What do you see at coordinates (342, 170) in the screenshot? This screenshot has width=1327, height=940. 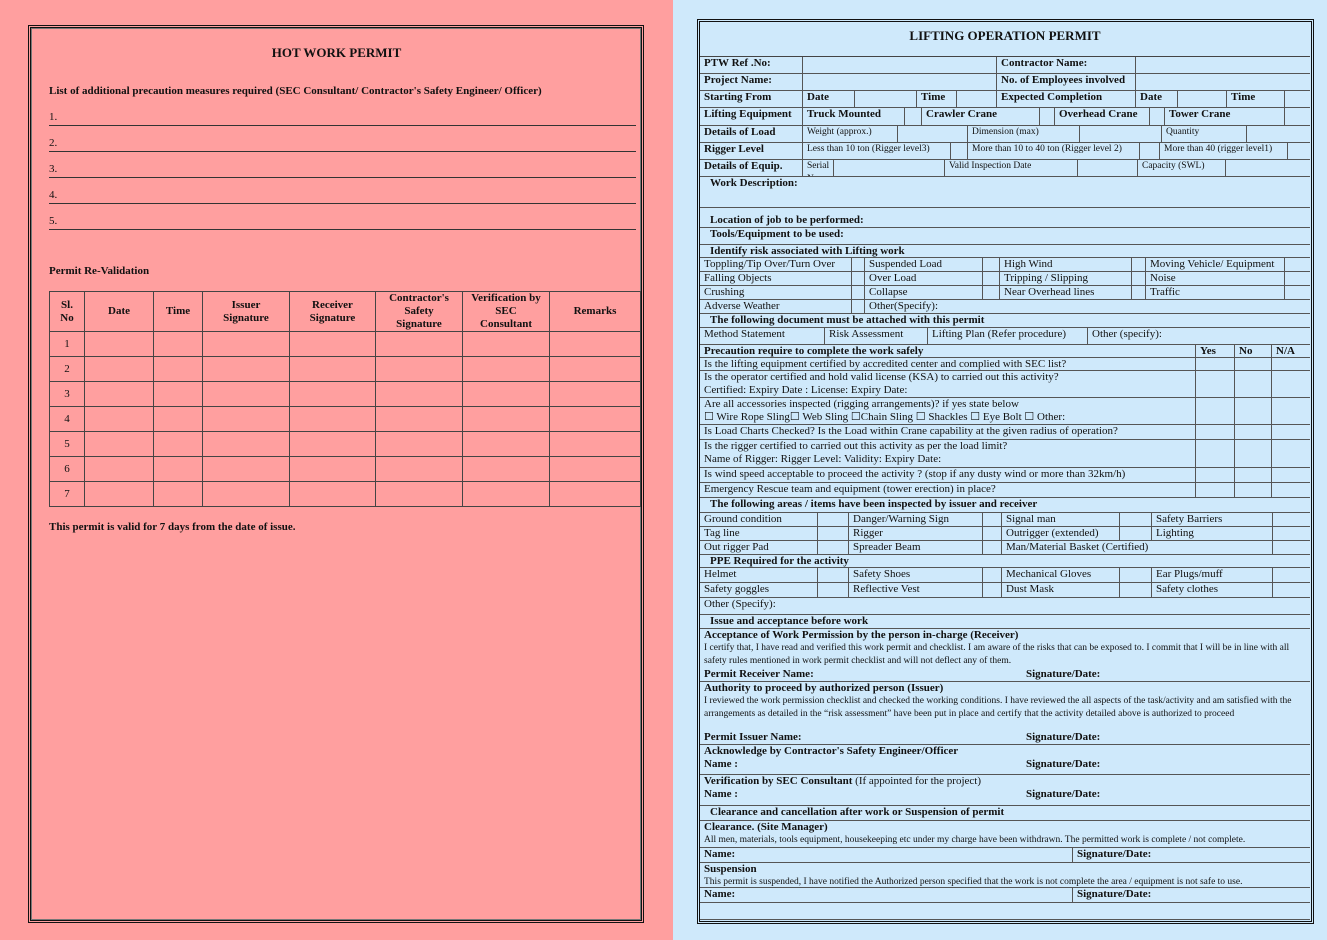 I see `precaution-line-3: 3.` at bounding box center [342, 170].